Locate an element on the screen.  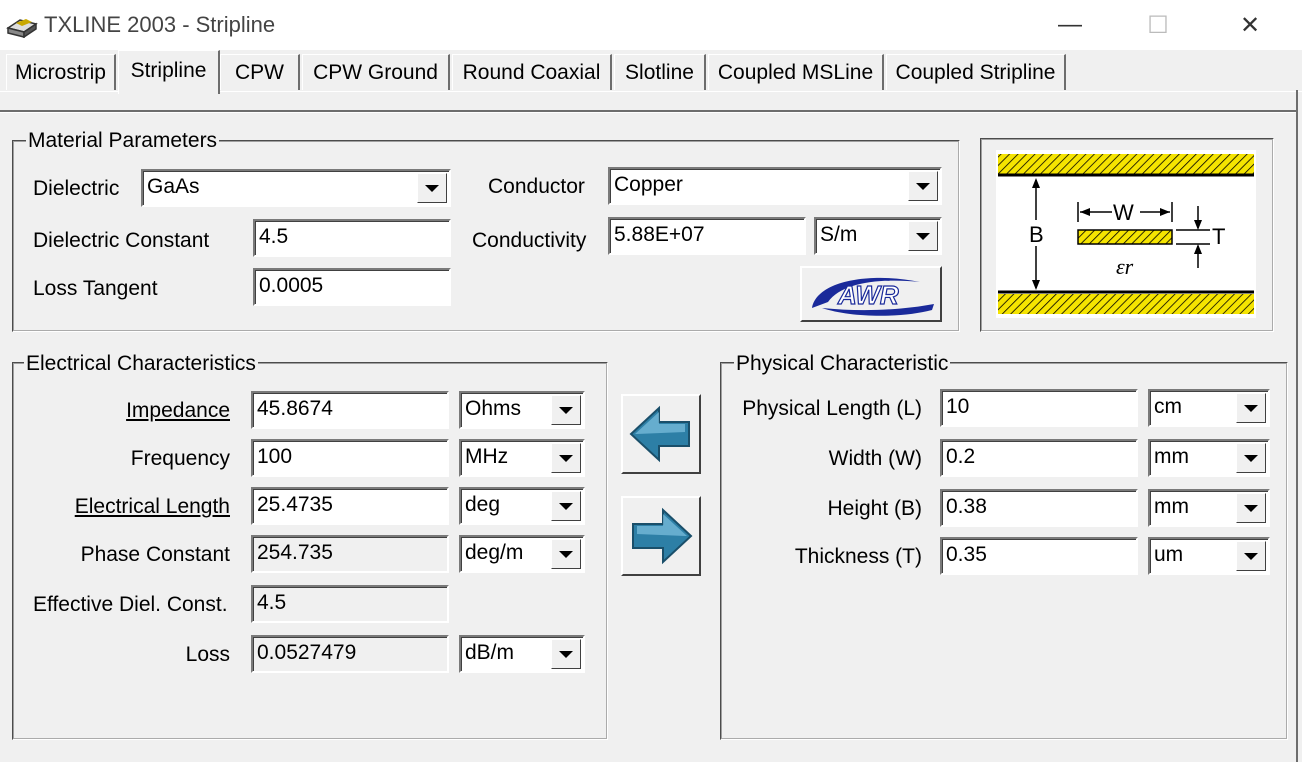
physical-characteristic-title: Physical Characteristic is located at coordinates (842, 364).